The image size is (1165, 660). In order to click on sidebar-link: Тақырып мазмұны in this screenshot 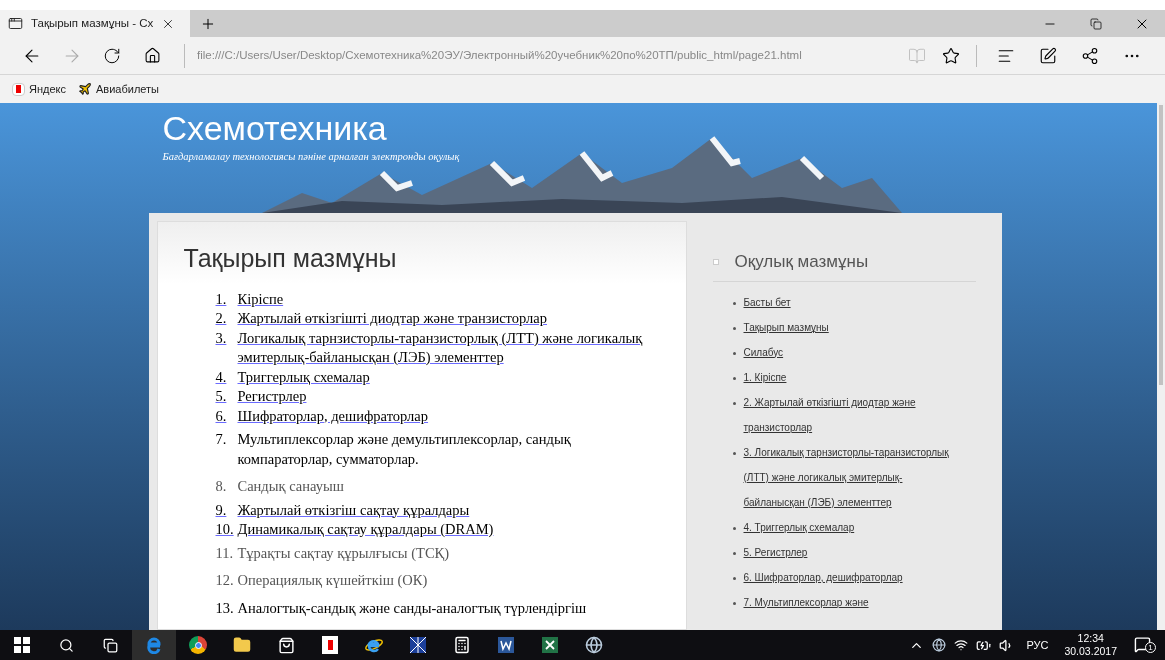, I will do `click(786, 327)`.